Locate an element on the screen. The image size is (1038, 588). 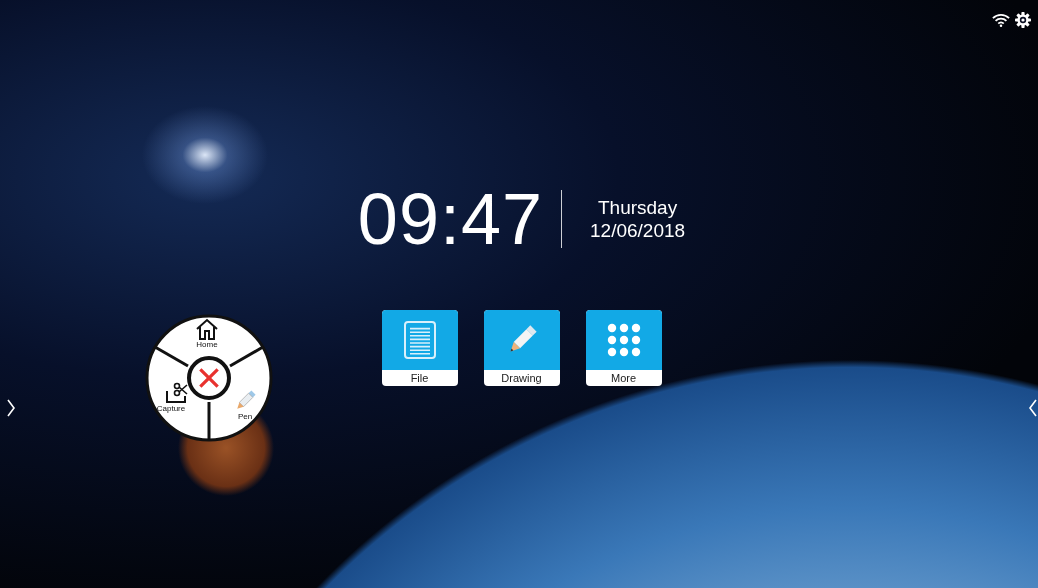
wifi-icon is located at coordinates (1001, 20).